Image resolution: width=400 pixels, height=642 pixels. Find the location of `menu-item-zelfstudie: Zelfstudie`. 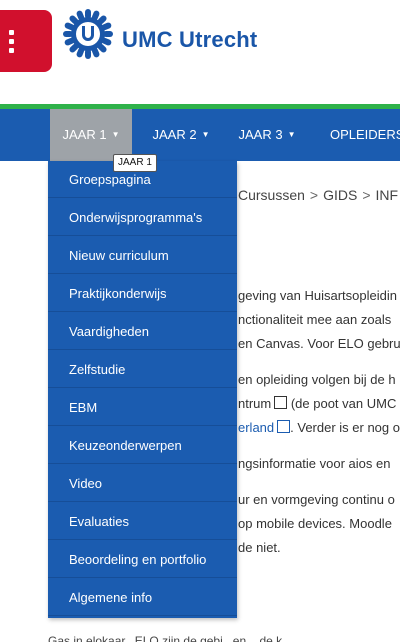

menu-item-zelfstudie: Zelfstudie is located at coordinates (142, 369).